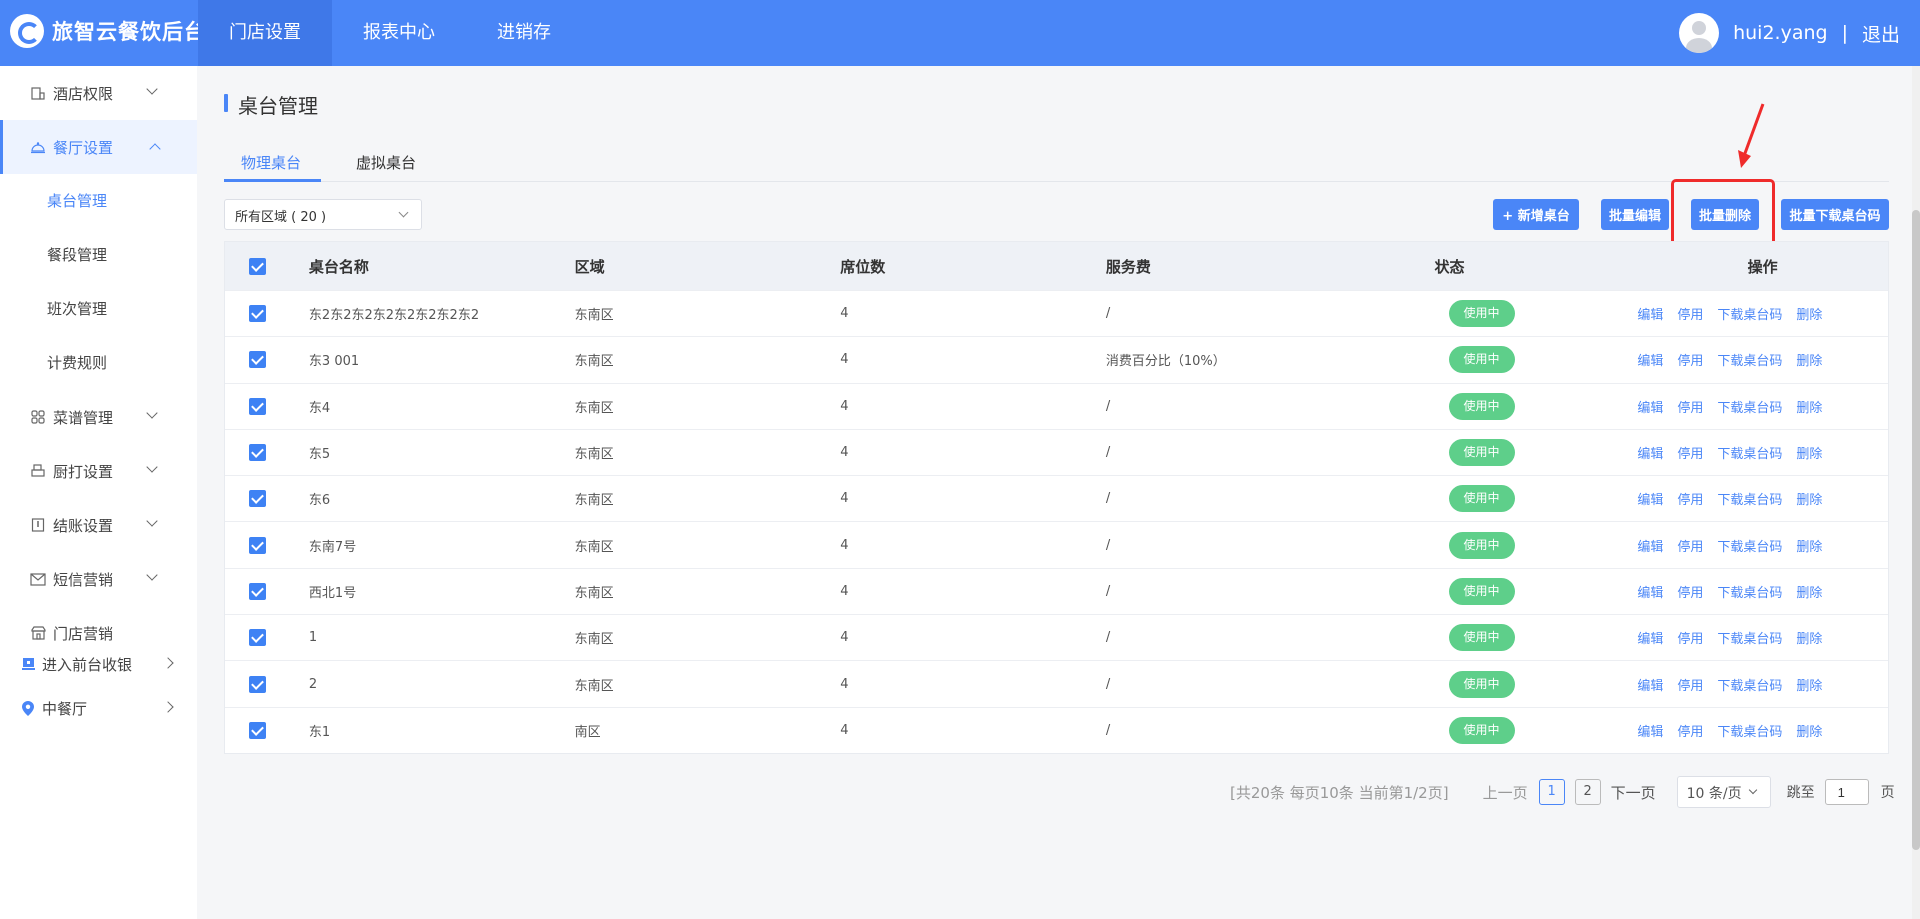 Image resolution: width=1920 pixels, height=919 pixels. I want to click on nav-inventory: 进销存, so click(524, 33).